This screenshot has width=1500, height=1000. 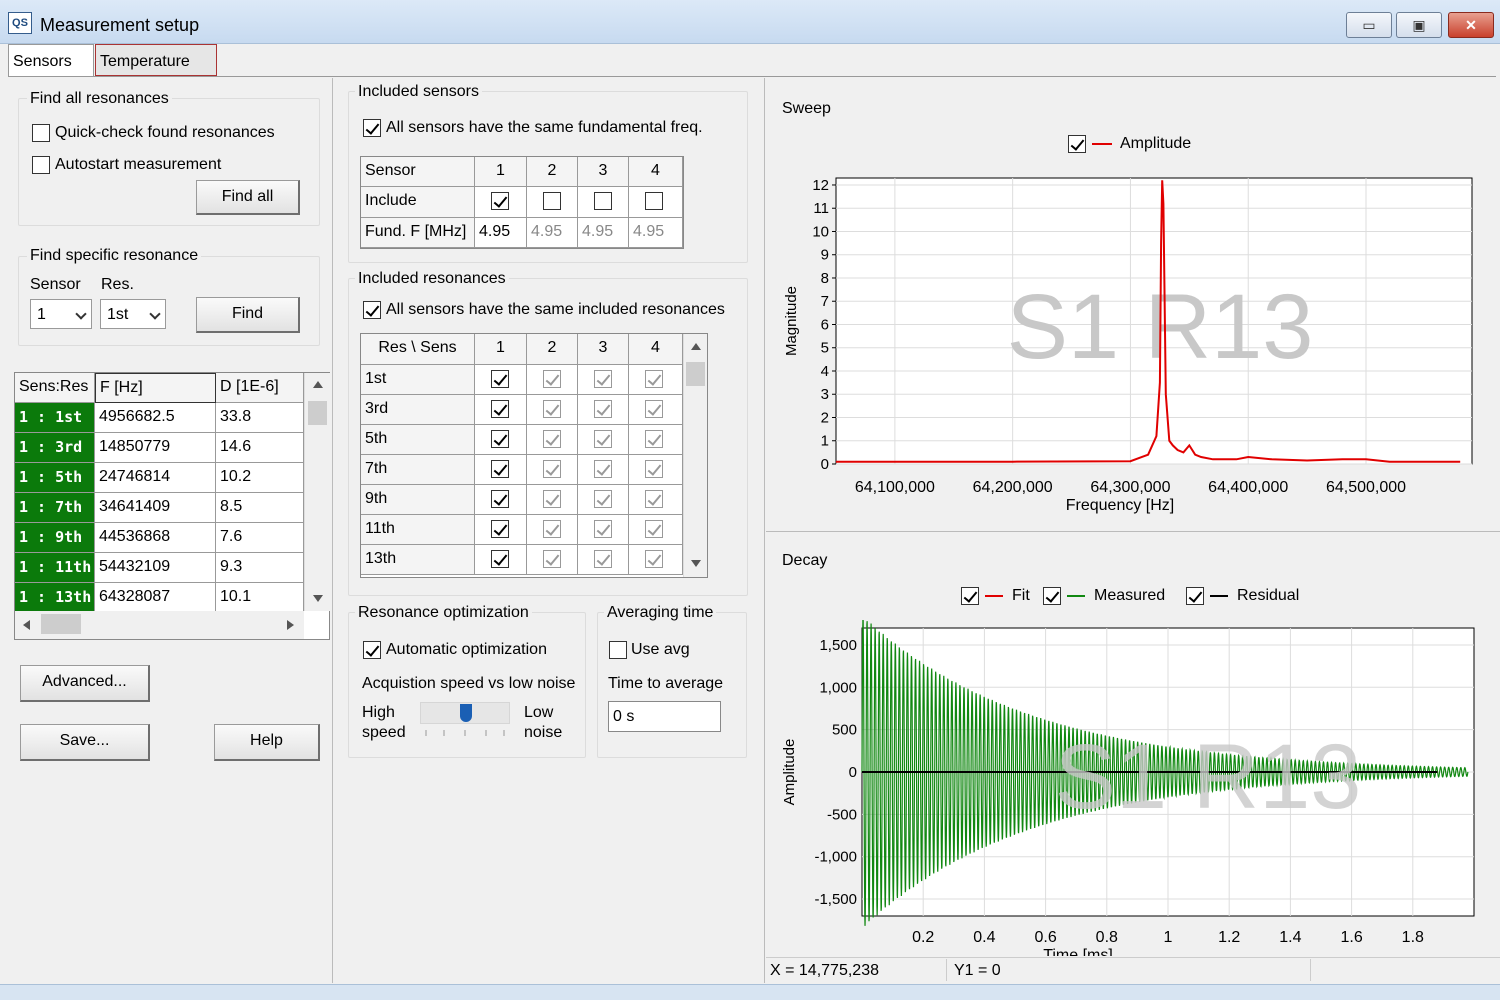 I want to click on decay-watermark: S1 R13, so click(x=1208, y=777).